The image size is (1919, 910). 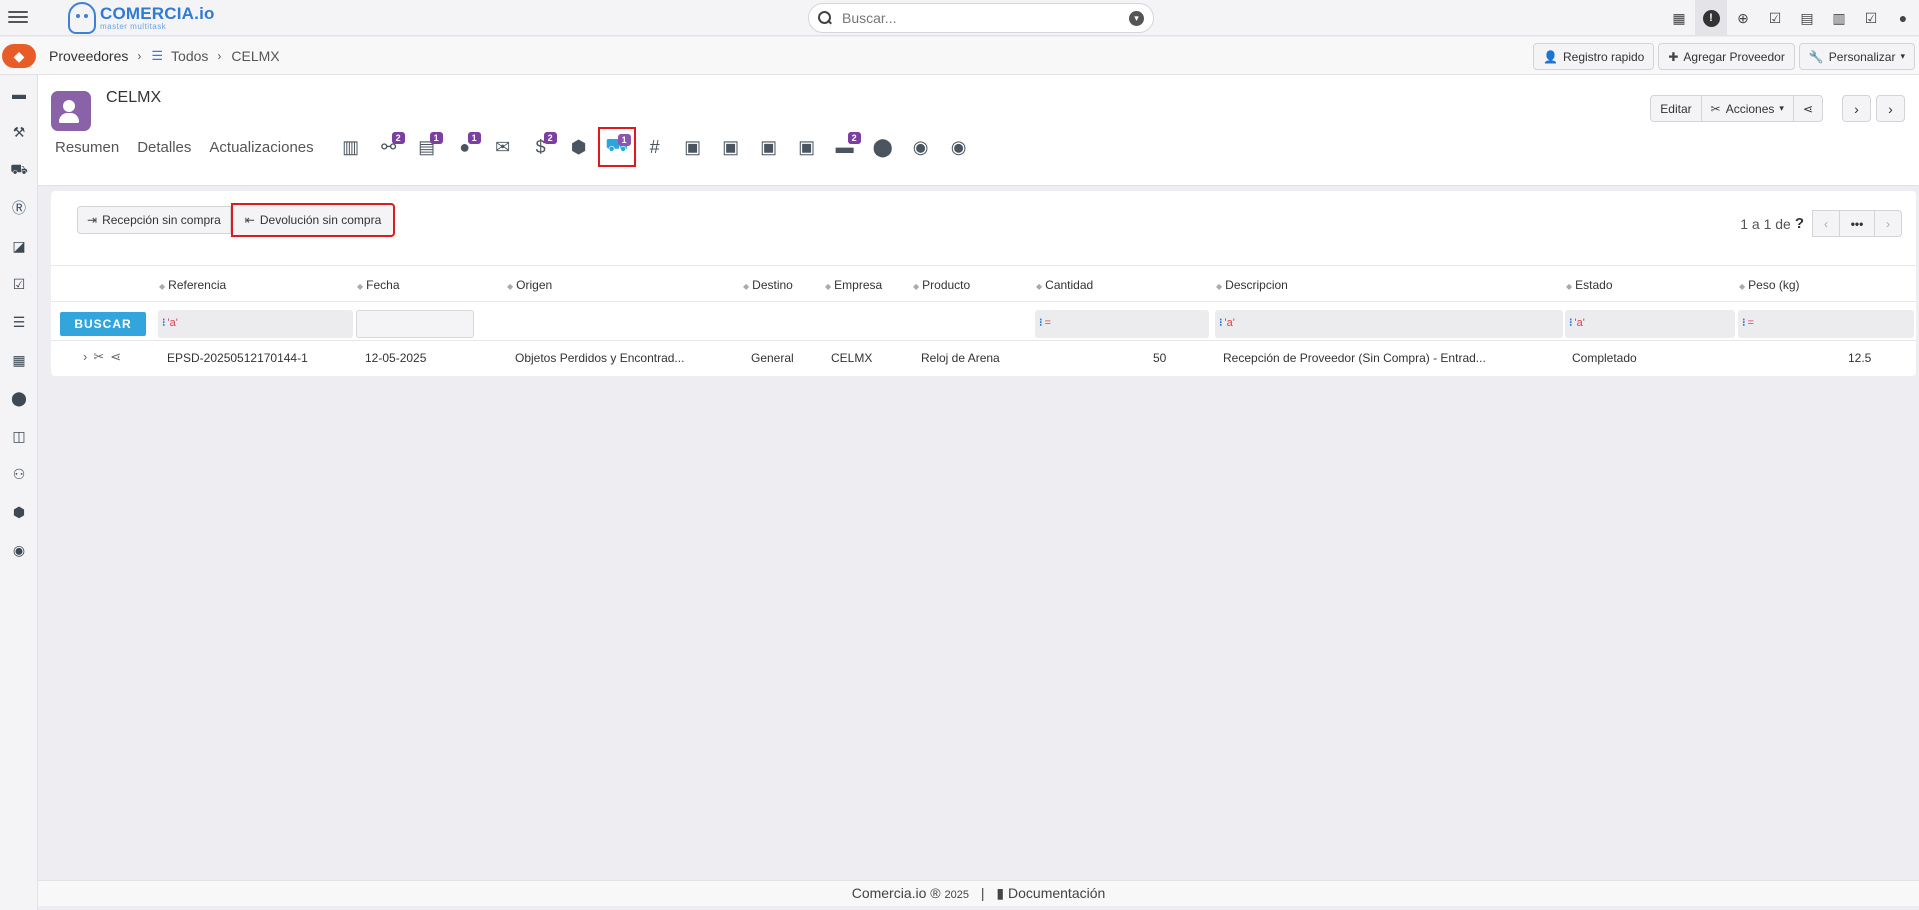 I want to click on col-producto: ◆ Producto, so click(x=941, y=285).